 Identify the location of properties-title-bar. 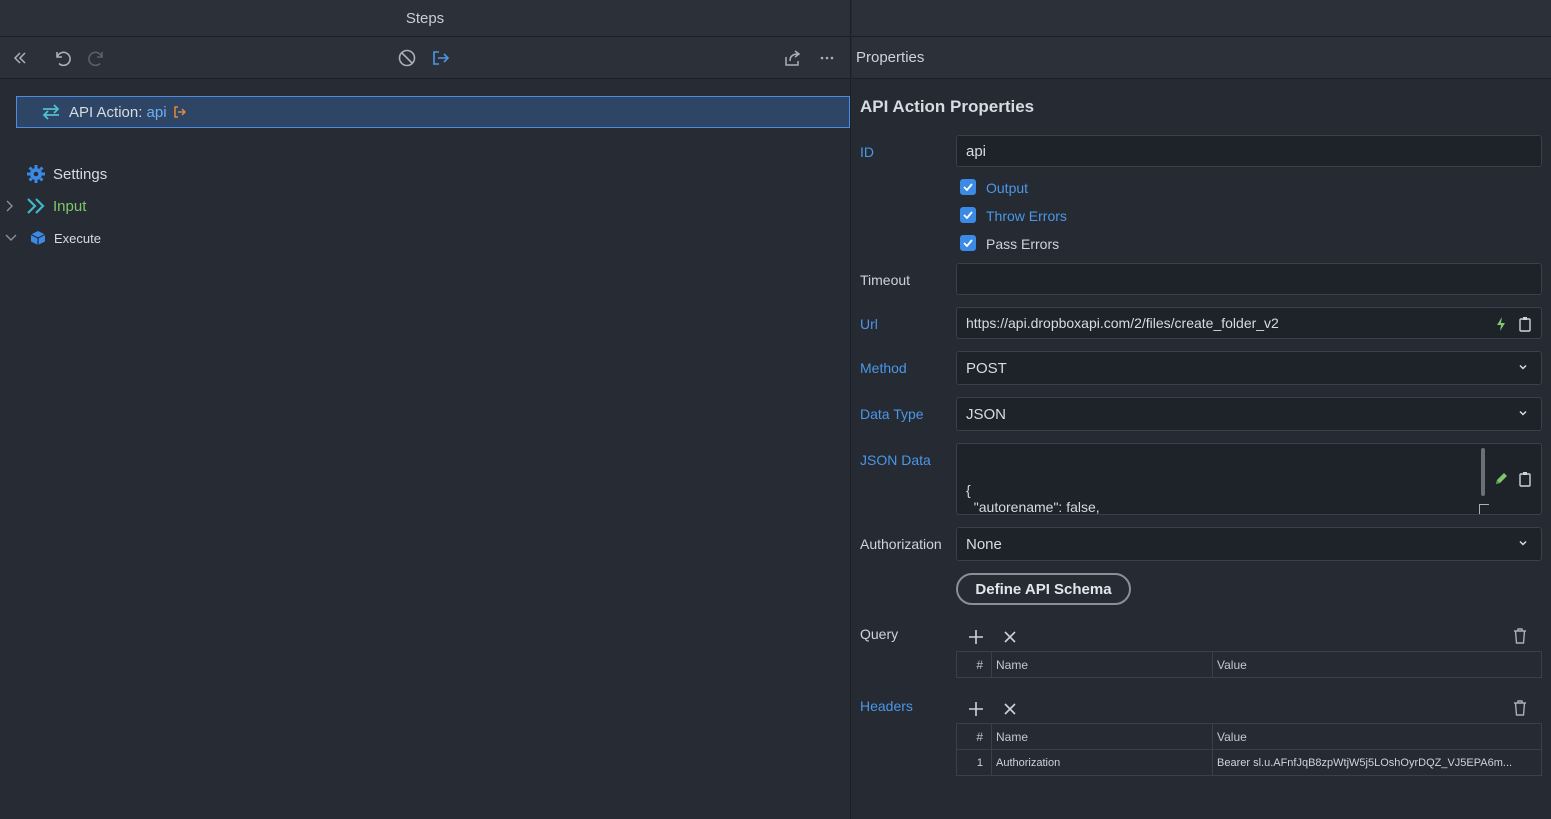
(1201, 18).